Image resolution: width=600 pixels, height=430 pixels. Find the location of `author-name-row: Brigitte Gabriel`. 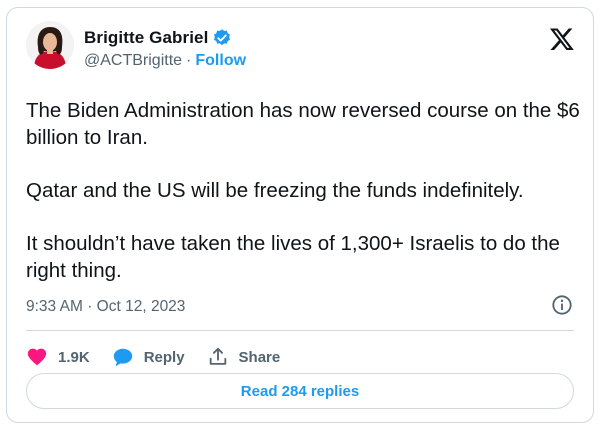

author-name-row: Brigitte Gabriel is located at coordinates (158, 38).